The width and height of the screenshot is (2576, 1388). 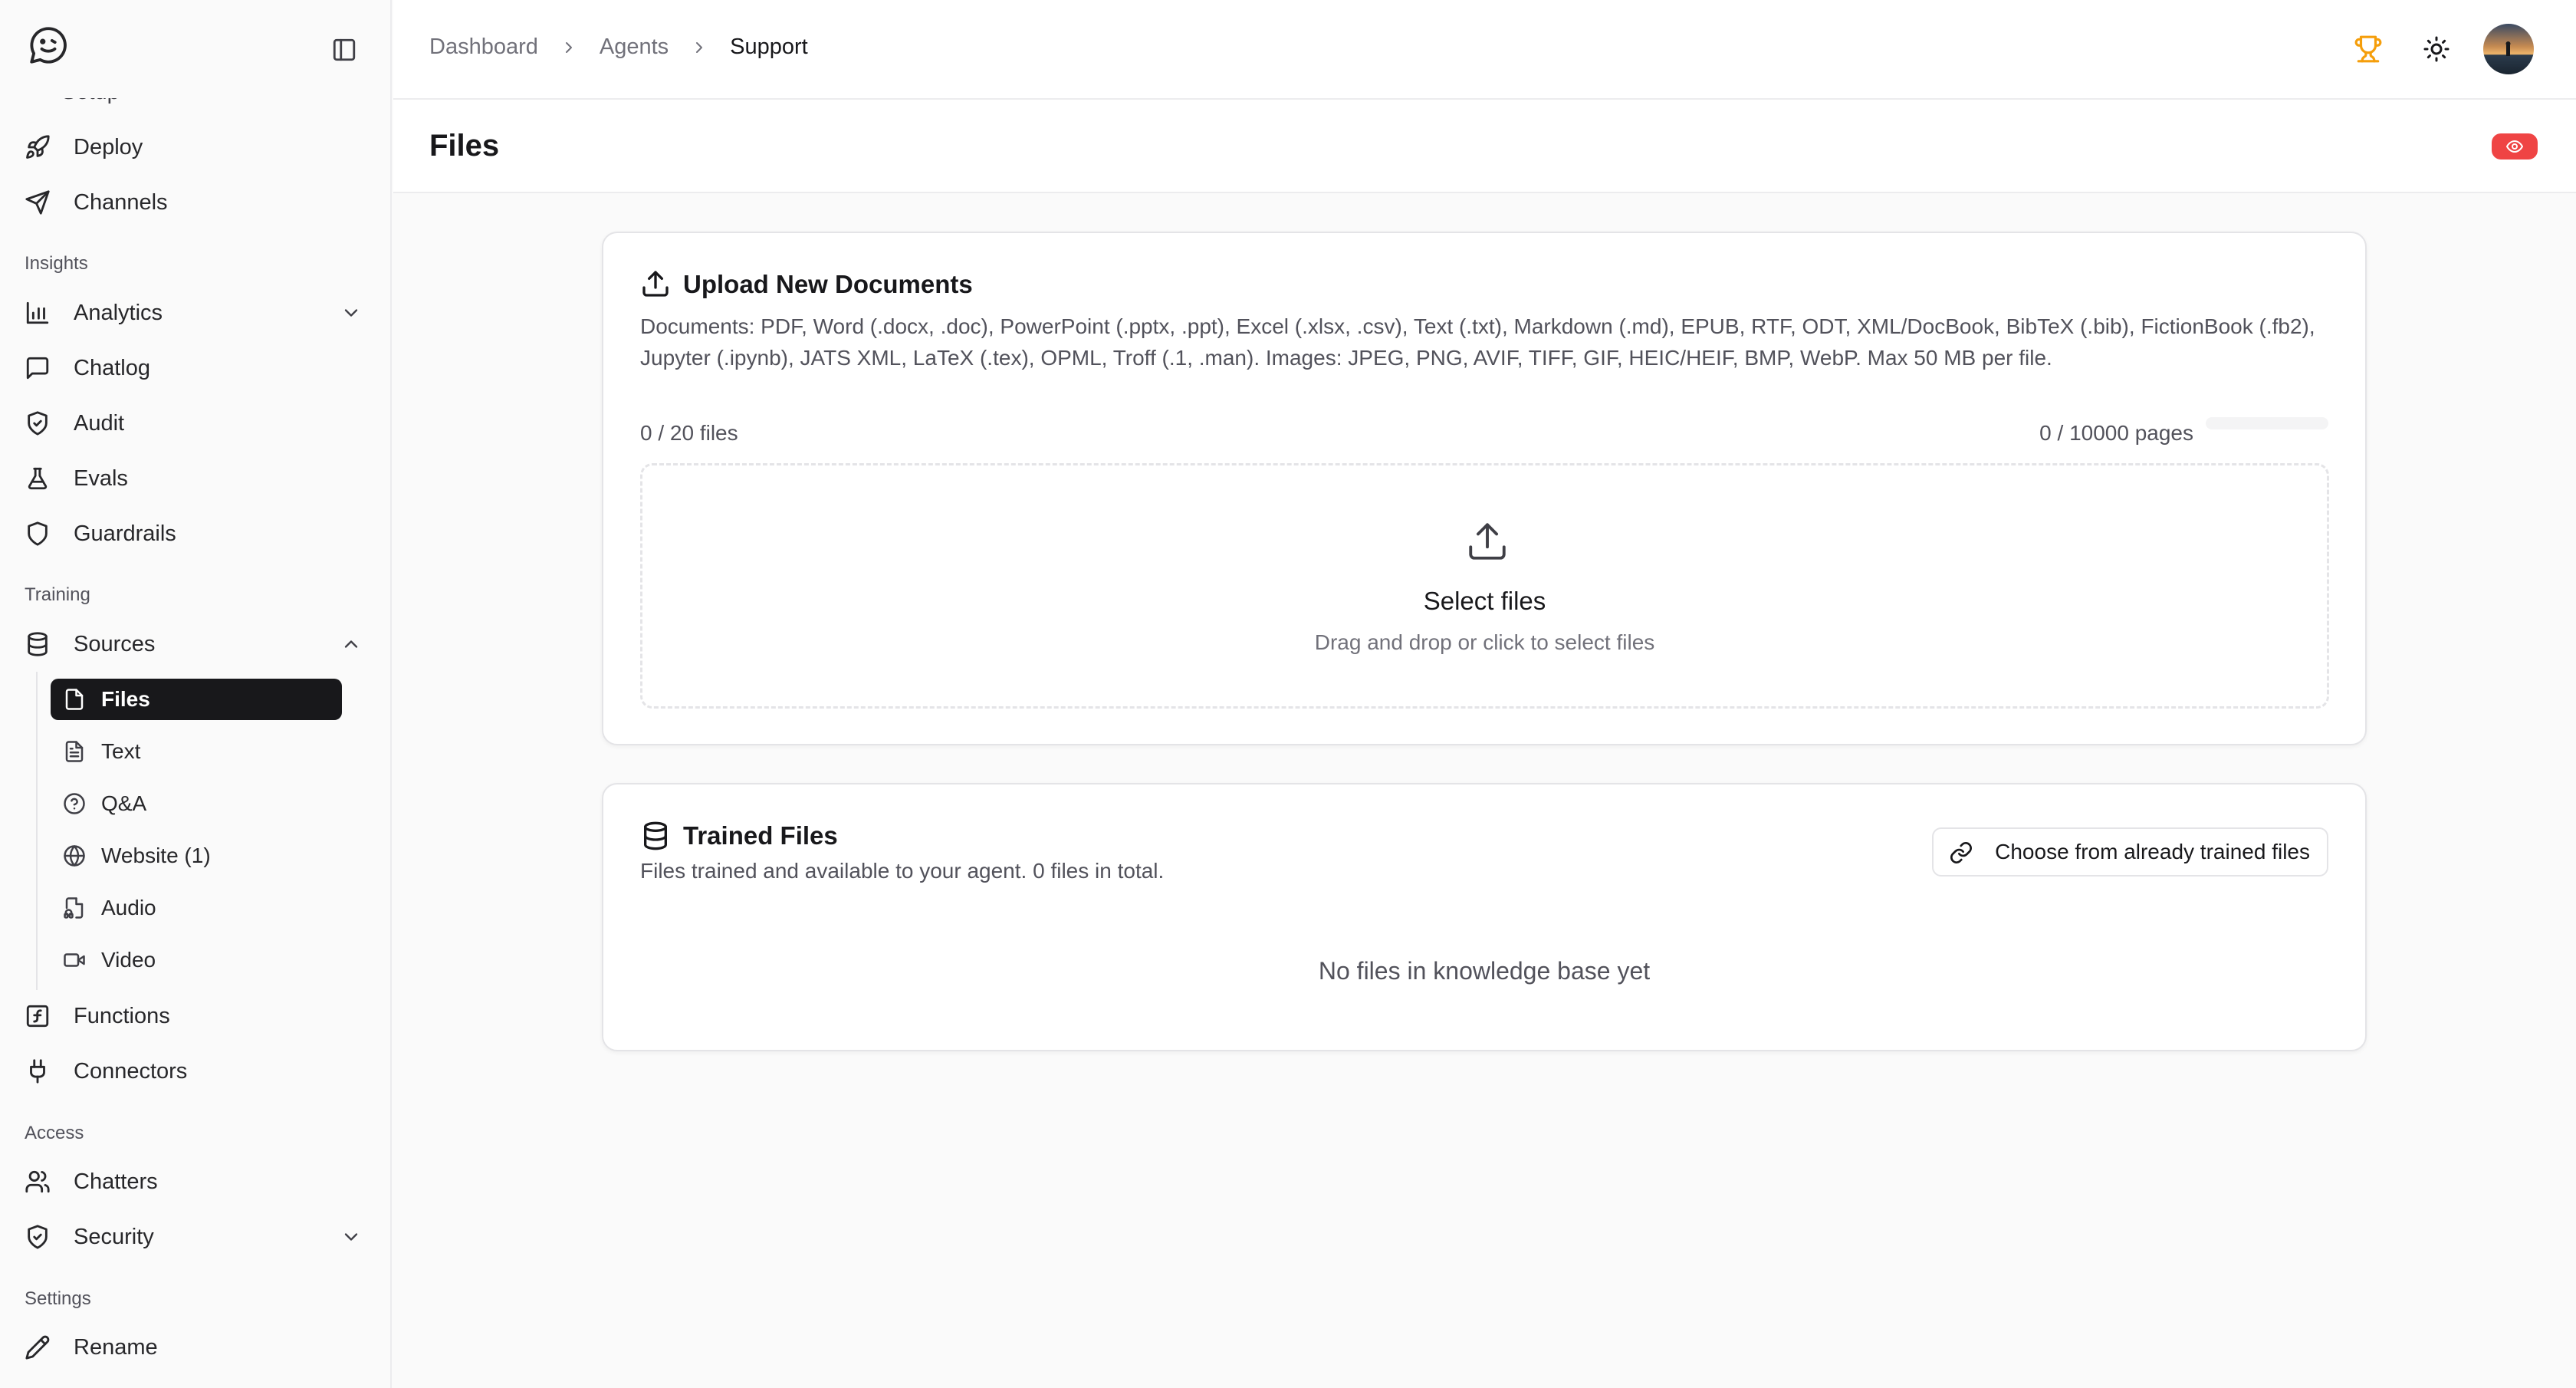 What do you see at coordinates (58, 1298) in the screenshot?
I see `sidebar-section-settings: Settings` at bounding box center [58, 1298].